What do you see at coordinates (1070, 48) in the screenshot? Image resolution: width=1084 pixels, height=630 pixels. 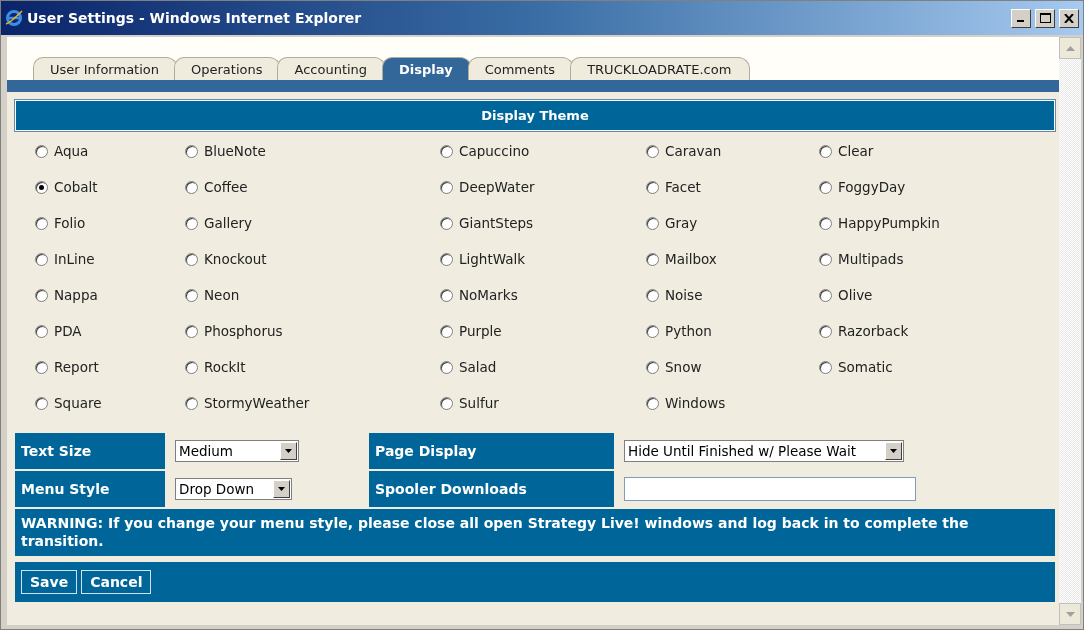 I see `up-arrow-icon` at bounding box center [1070, 48].